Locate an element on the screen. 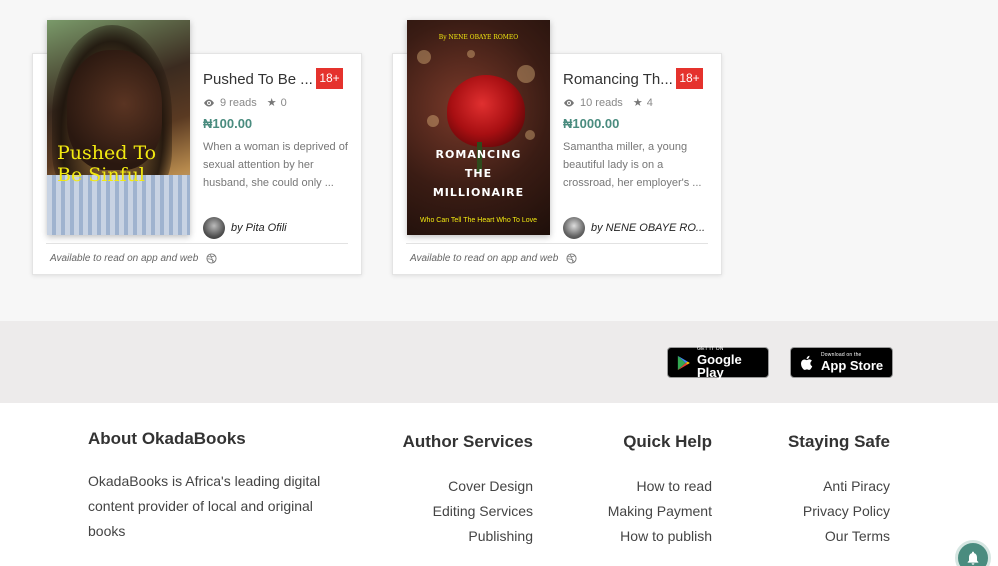 Image resolution: width=998 pixels, height=566 pixels. google-play-button: GET IT ON Google Play is located at coordinates (718, 362).